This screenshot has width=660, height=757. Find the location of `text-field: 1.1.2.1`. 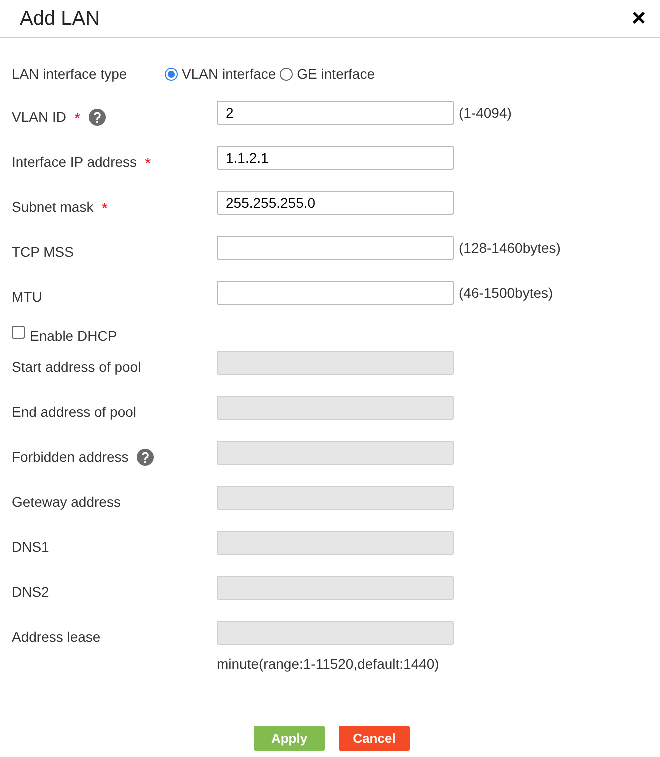

text-field: 1.1.2.1 is located at coordinates (335, 158).